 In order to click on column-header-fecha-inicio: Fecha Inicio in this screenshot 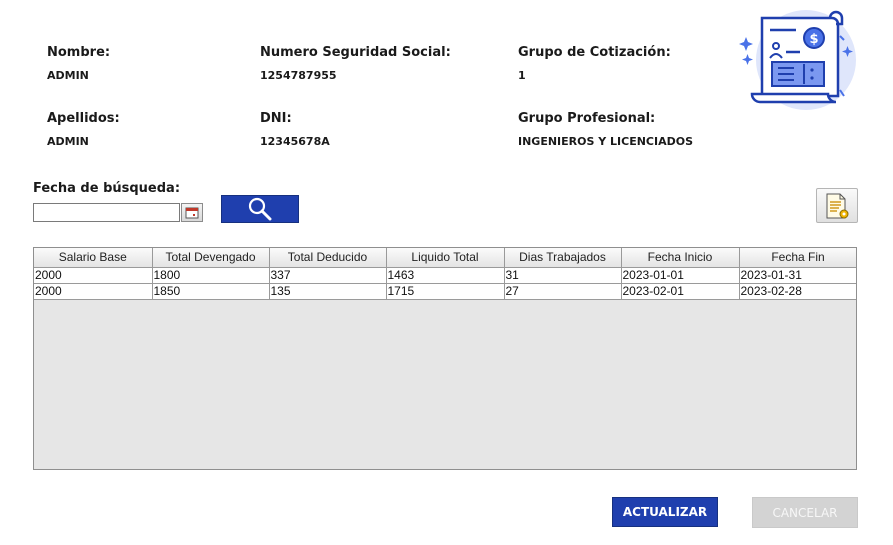, I will do `click(680, 258)`.